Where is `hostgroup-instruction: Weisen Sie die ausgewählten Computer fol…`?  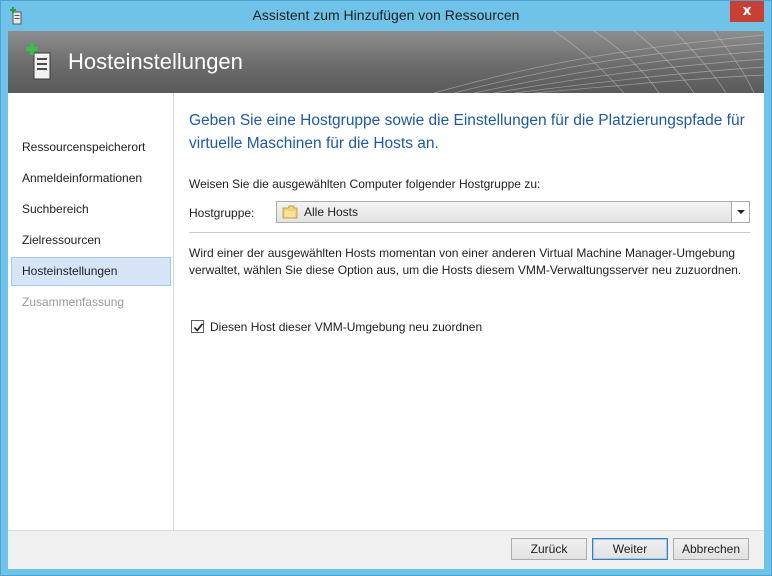
hostgroup-instruction: Weisen Sie die ausgewählten Computer fol… is located at coordinates (365, 184).